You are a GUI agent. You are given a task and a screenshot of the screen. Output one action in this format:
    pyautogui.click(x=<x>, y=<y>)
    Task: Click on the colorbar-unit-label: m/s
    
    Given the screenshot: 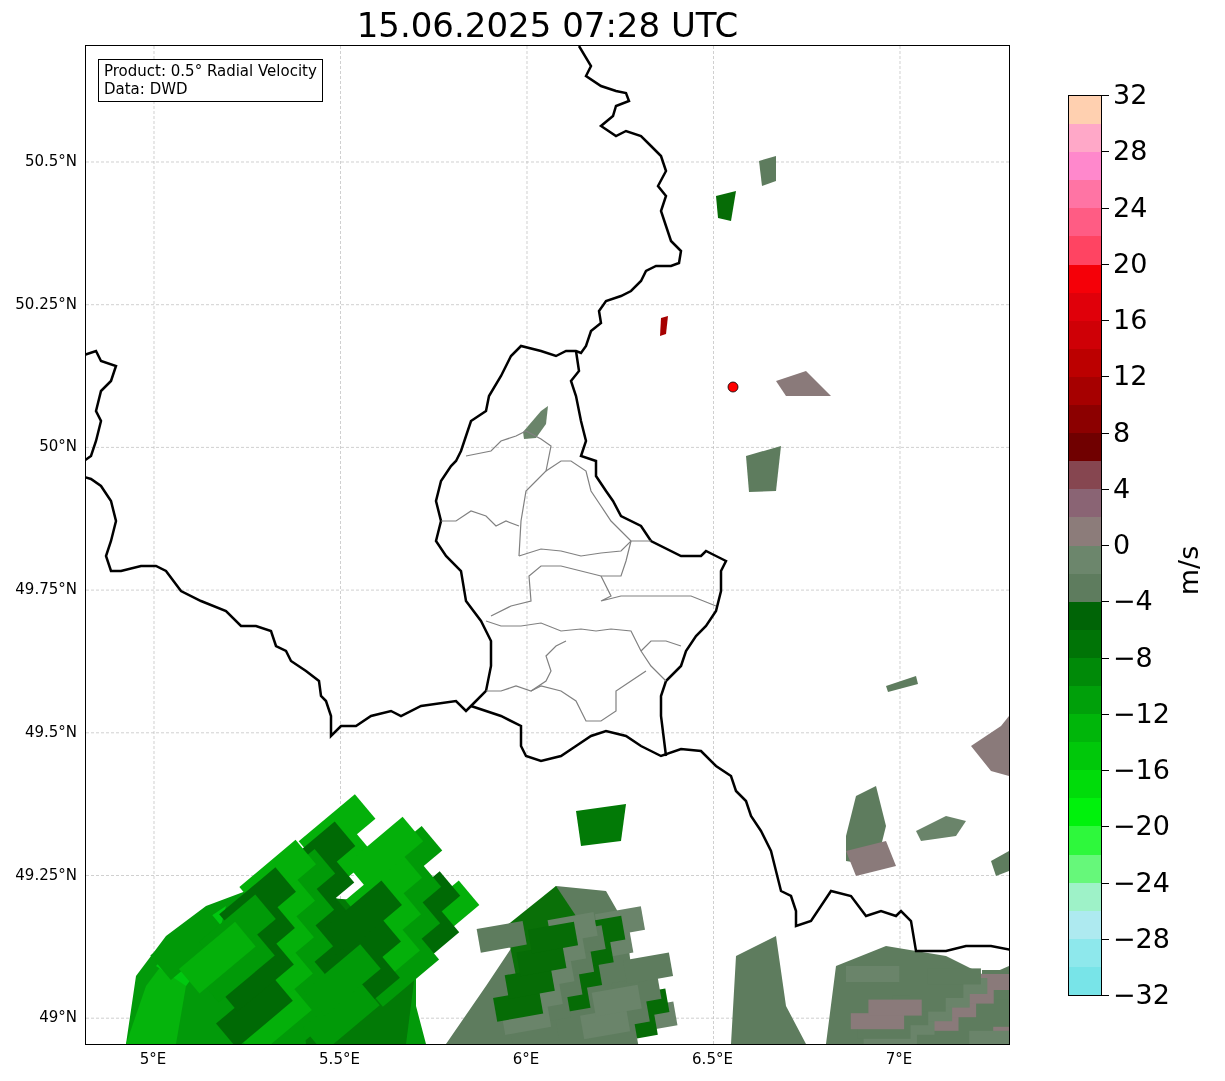 What is the action you would take?
    pyautogui.click(x=1189, y=570)
    